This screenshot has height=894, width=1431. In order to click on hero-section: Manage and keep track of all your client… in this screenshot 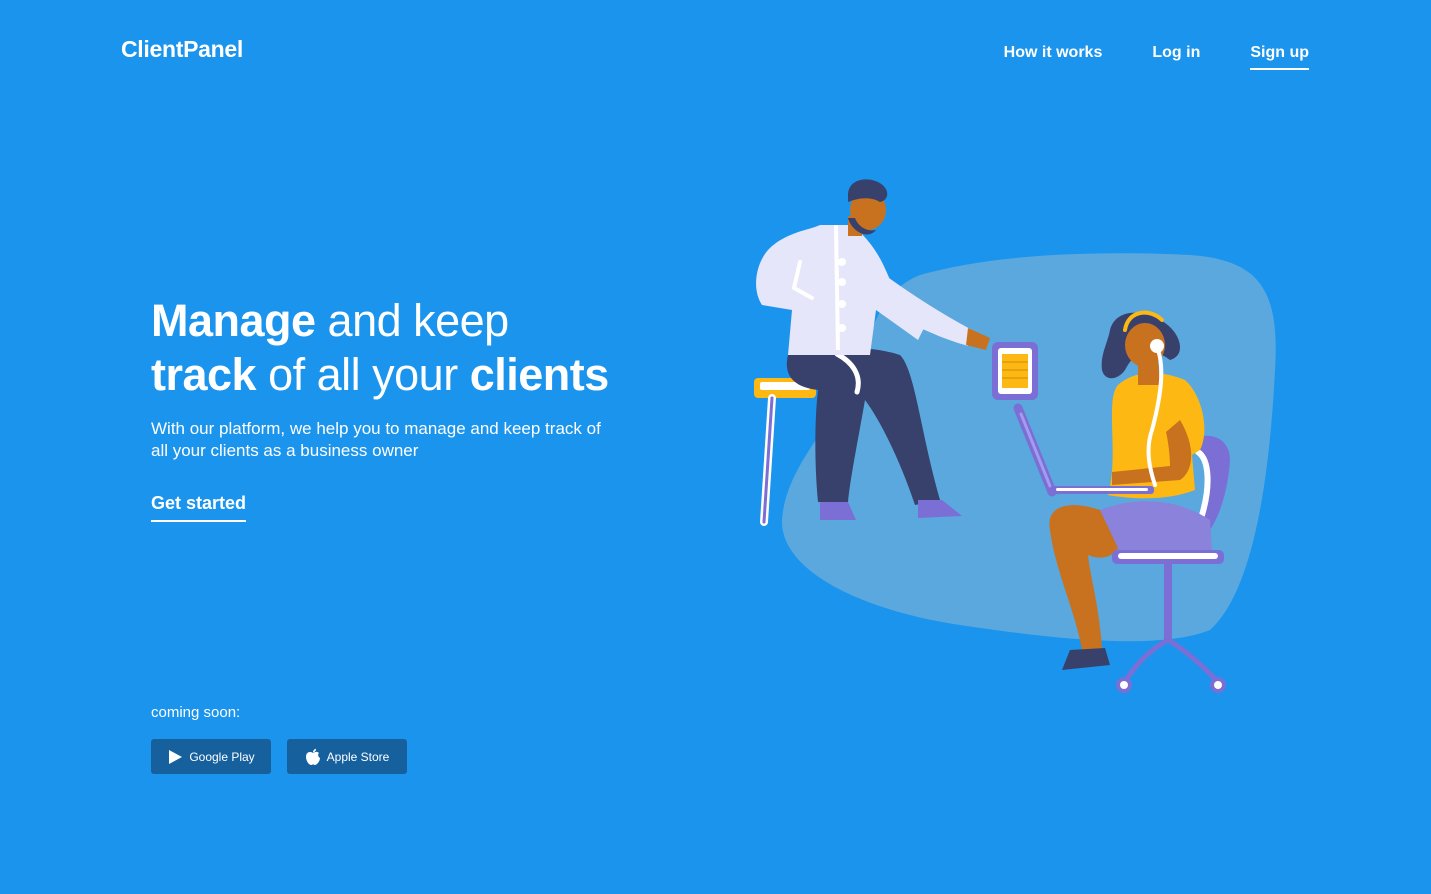, I will do `click(391, 408)`.